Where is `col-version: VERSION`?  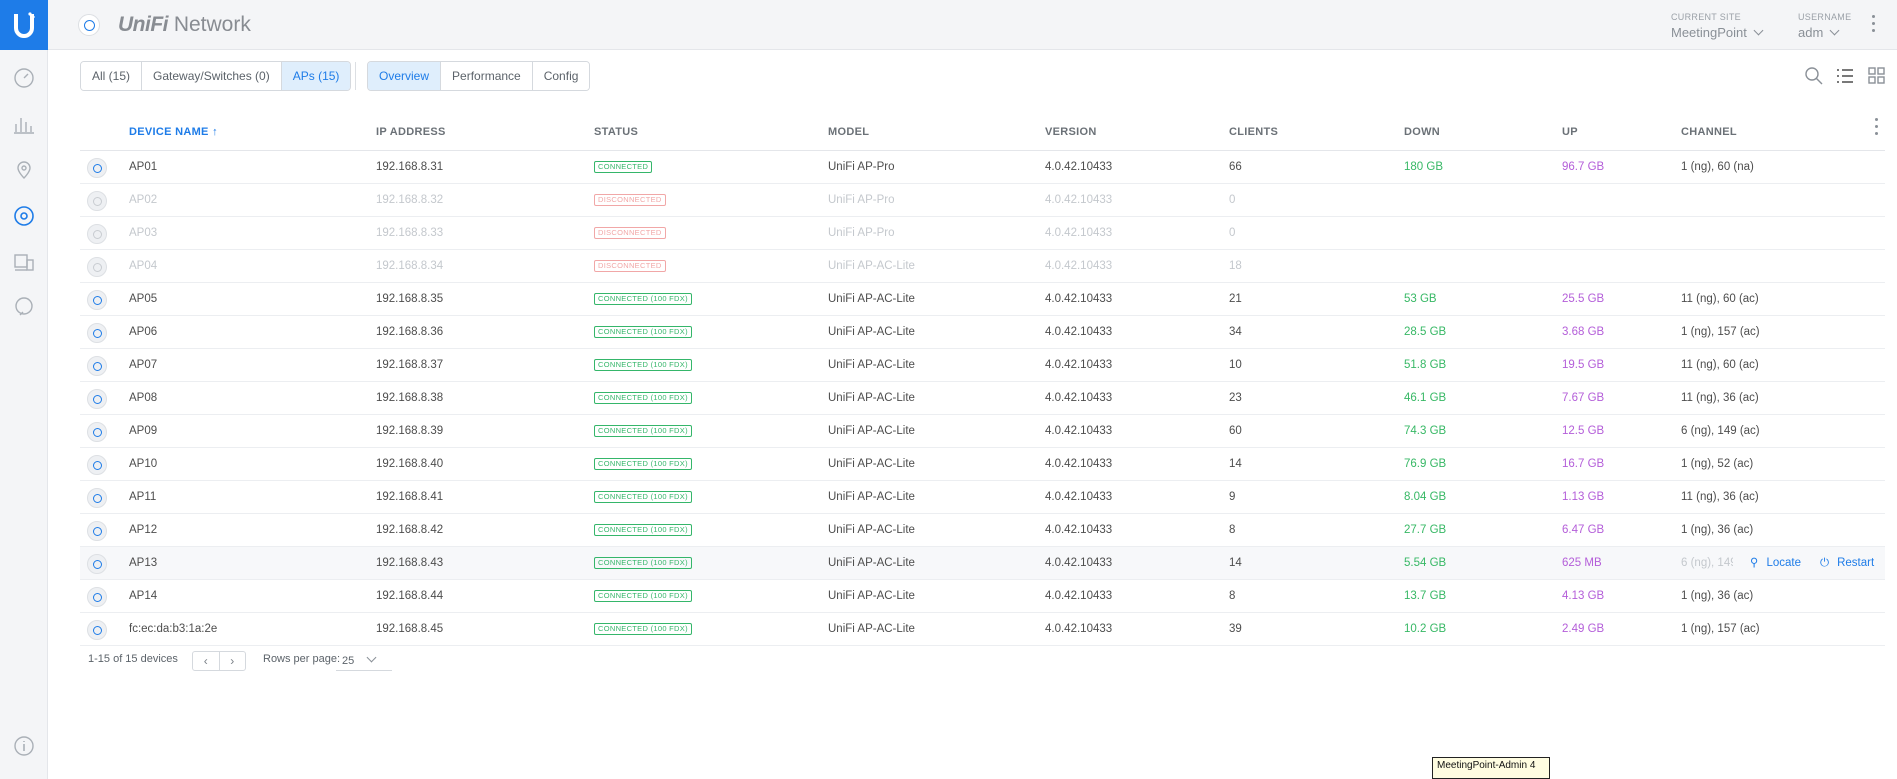
col-version: VERSION is located at coordinates (1071, 132).